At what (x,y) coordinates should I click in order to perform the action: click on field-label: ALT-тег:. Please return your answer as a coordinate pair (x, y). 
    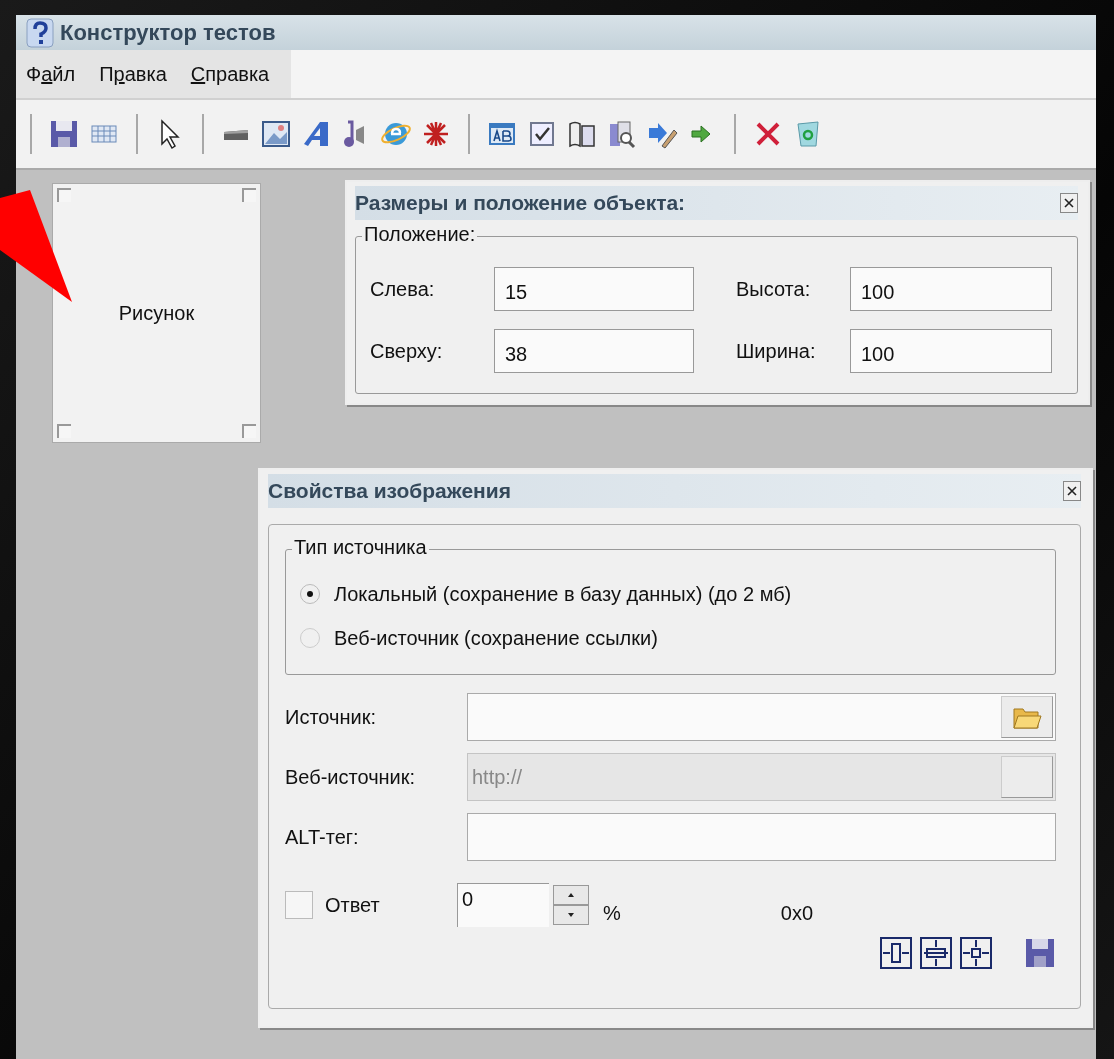
    Looking at the image, I should click on (322, 837).